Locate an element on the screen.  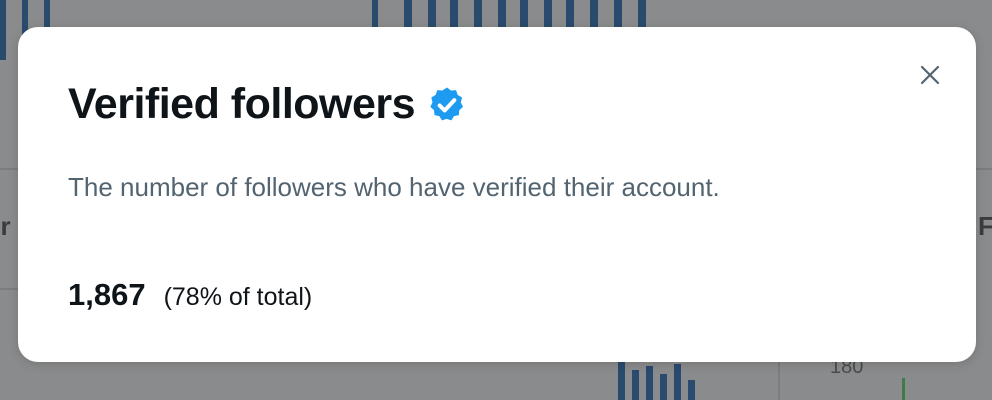
background-divider is located at coordinates (779, 380).